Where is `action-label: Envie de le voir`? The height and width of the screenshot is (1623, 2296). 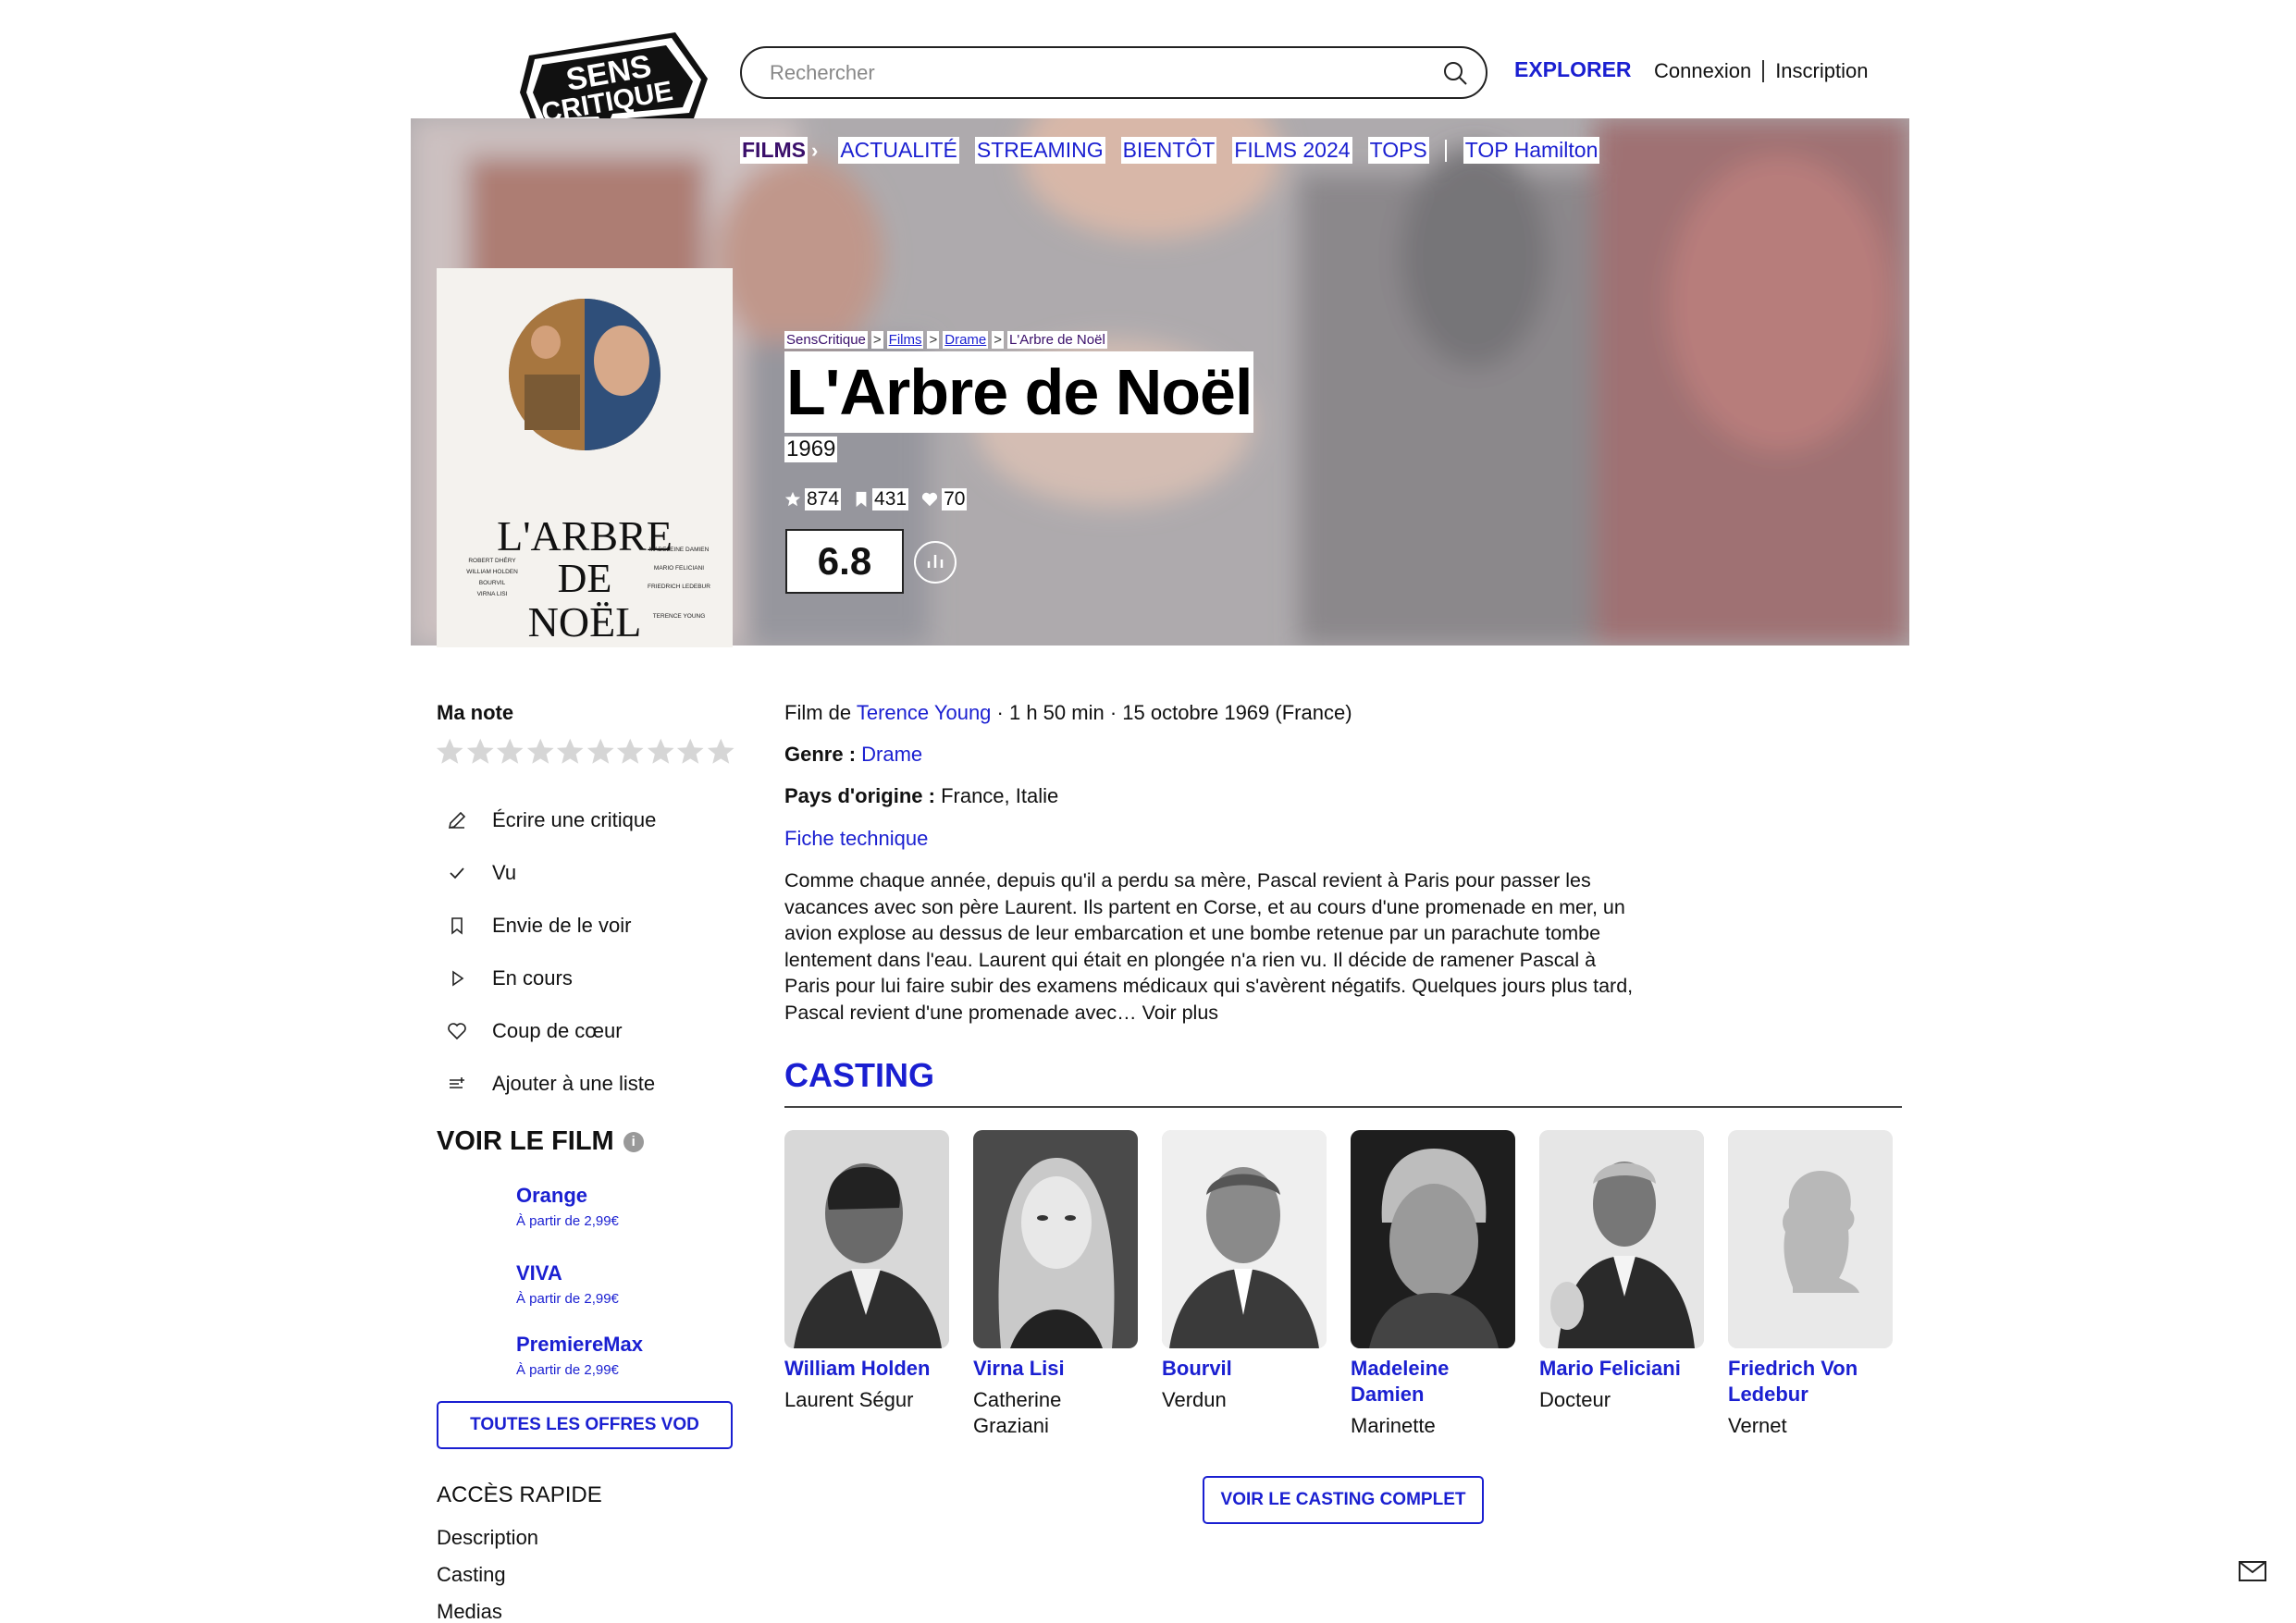 action-label: Envie de le voir is located at coordinates (562, 925).